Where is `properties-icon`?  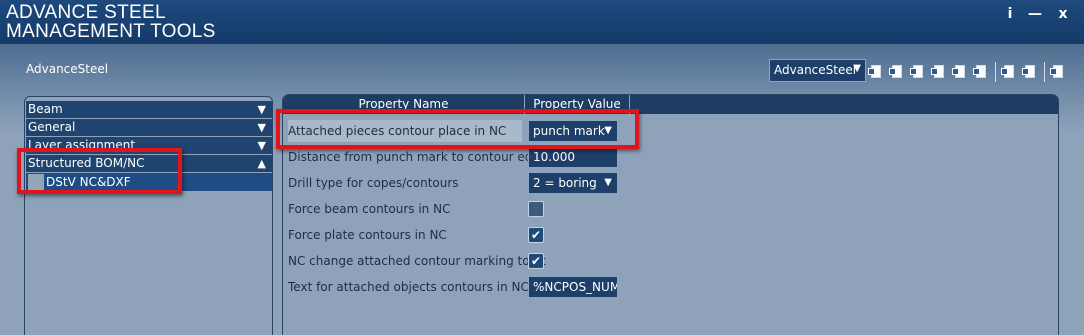 properties-icon is located at coordinates (1058, 72).